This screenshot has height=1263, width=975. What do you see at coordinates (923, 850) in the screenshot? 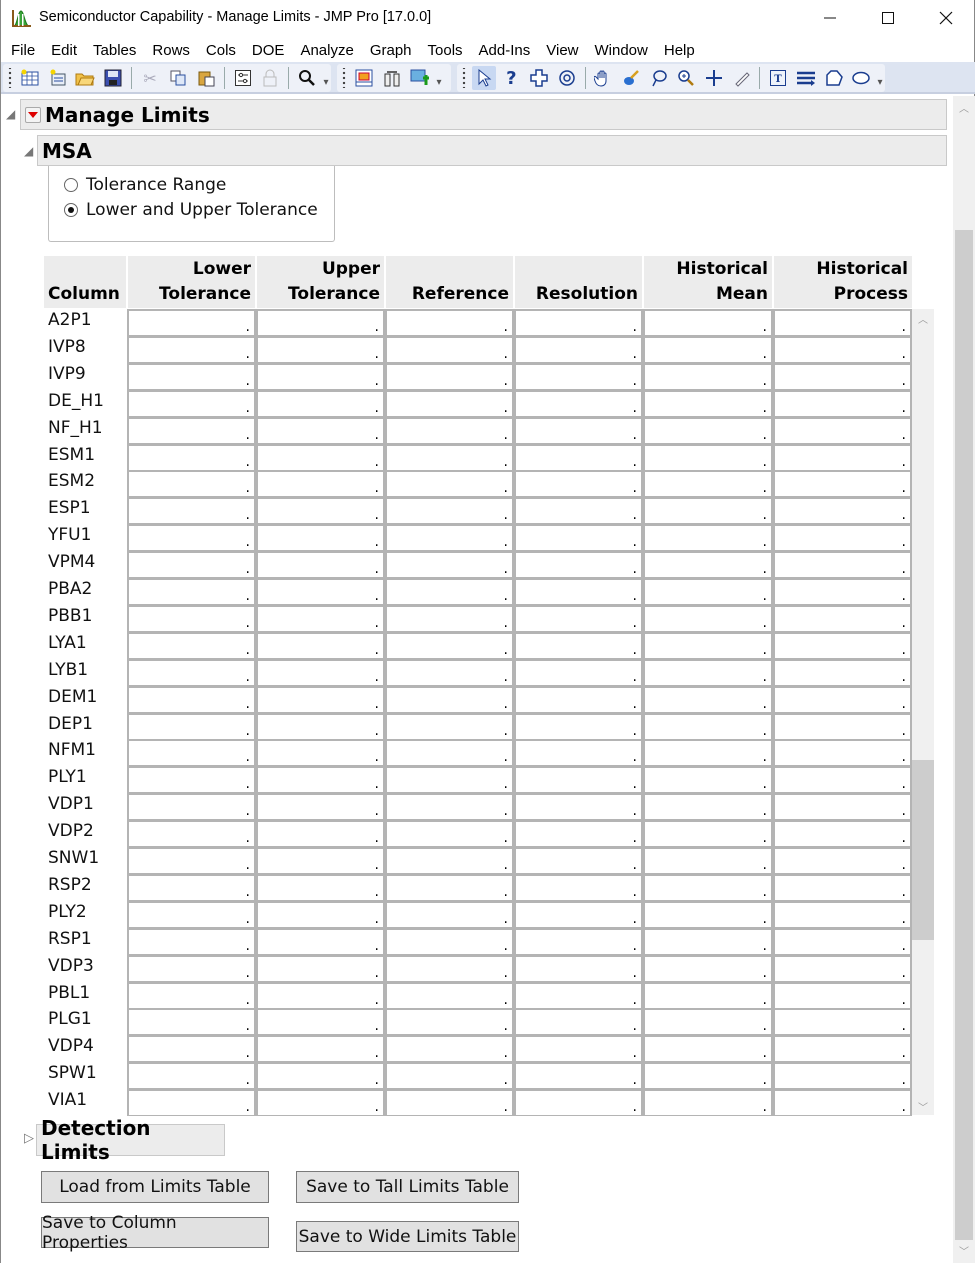
I see `table-scrollbar-thumb` at bounding box center [923, 850].